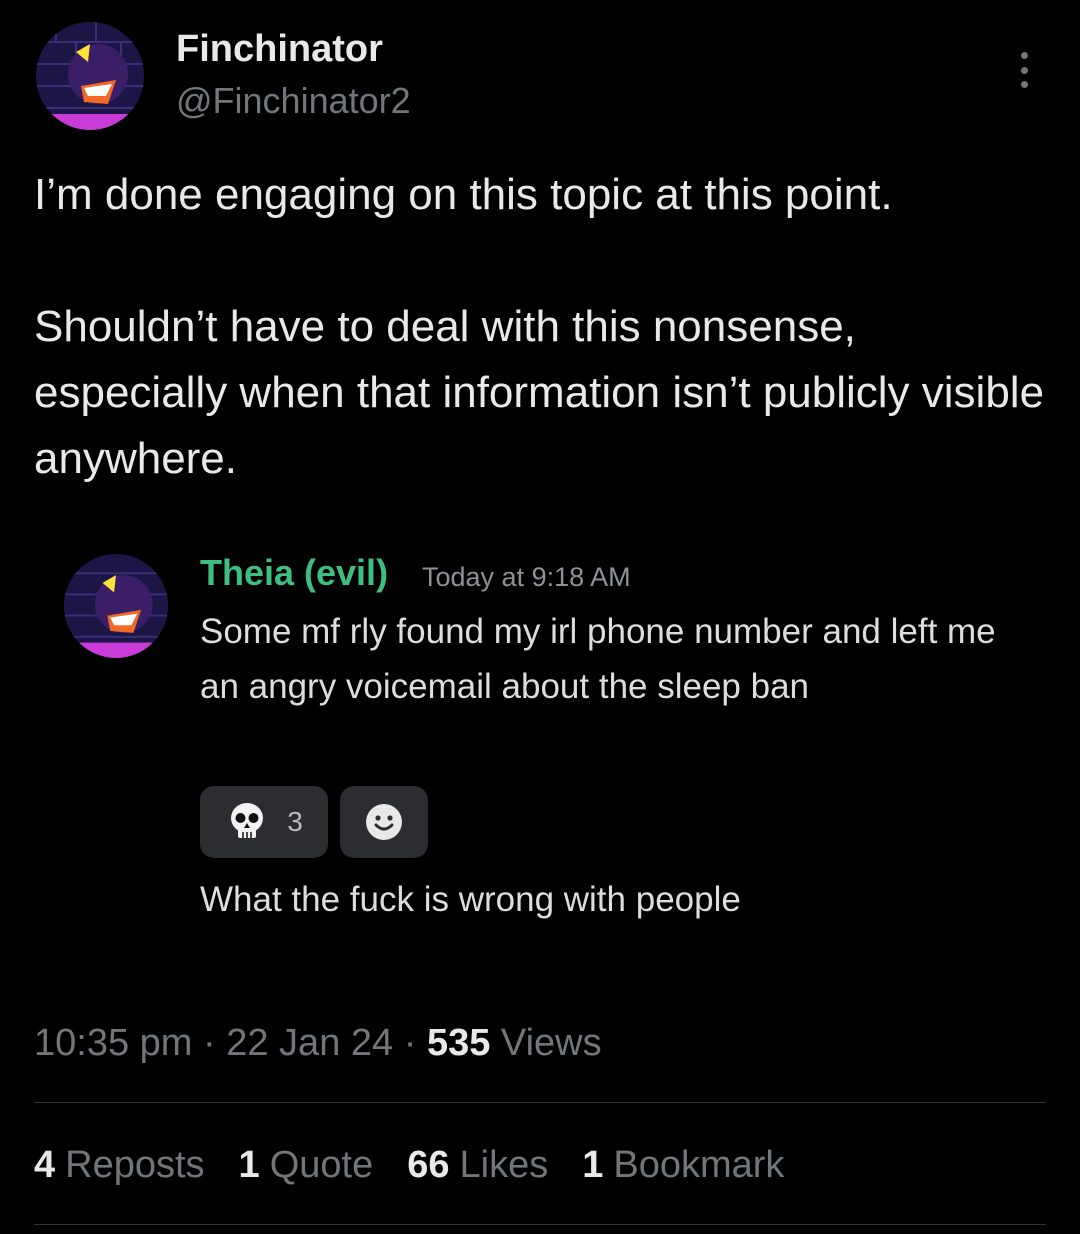 This screenshot has height=1234, width=1080. What do you see at coordinates (526, 577) in the screenshot?
I see `embed-timestamp: Today at 9:18 AM` at bounding box center [526, 577].